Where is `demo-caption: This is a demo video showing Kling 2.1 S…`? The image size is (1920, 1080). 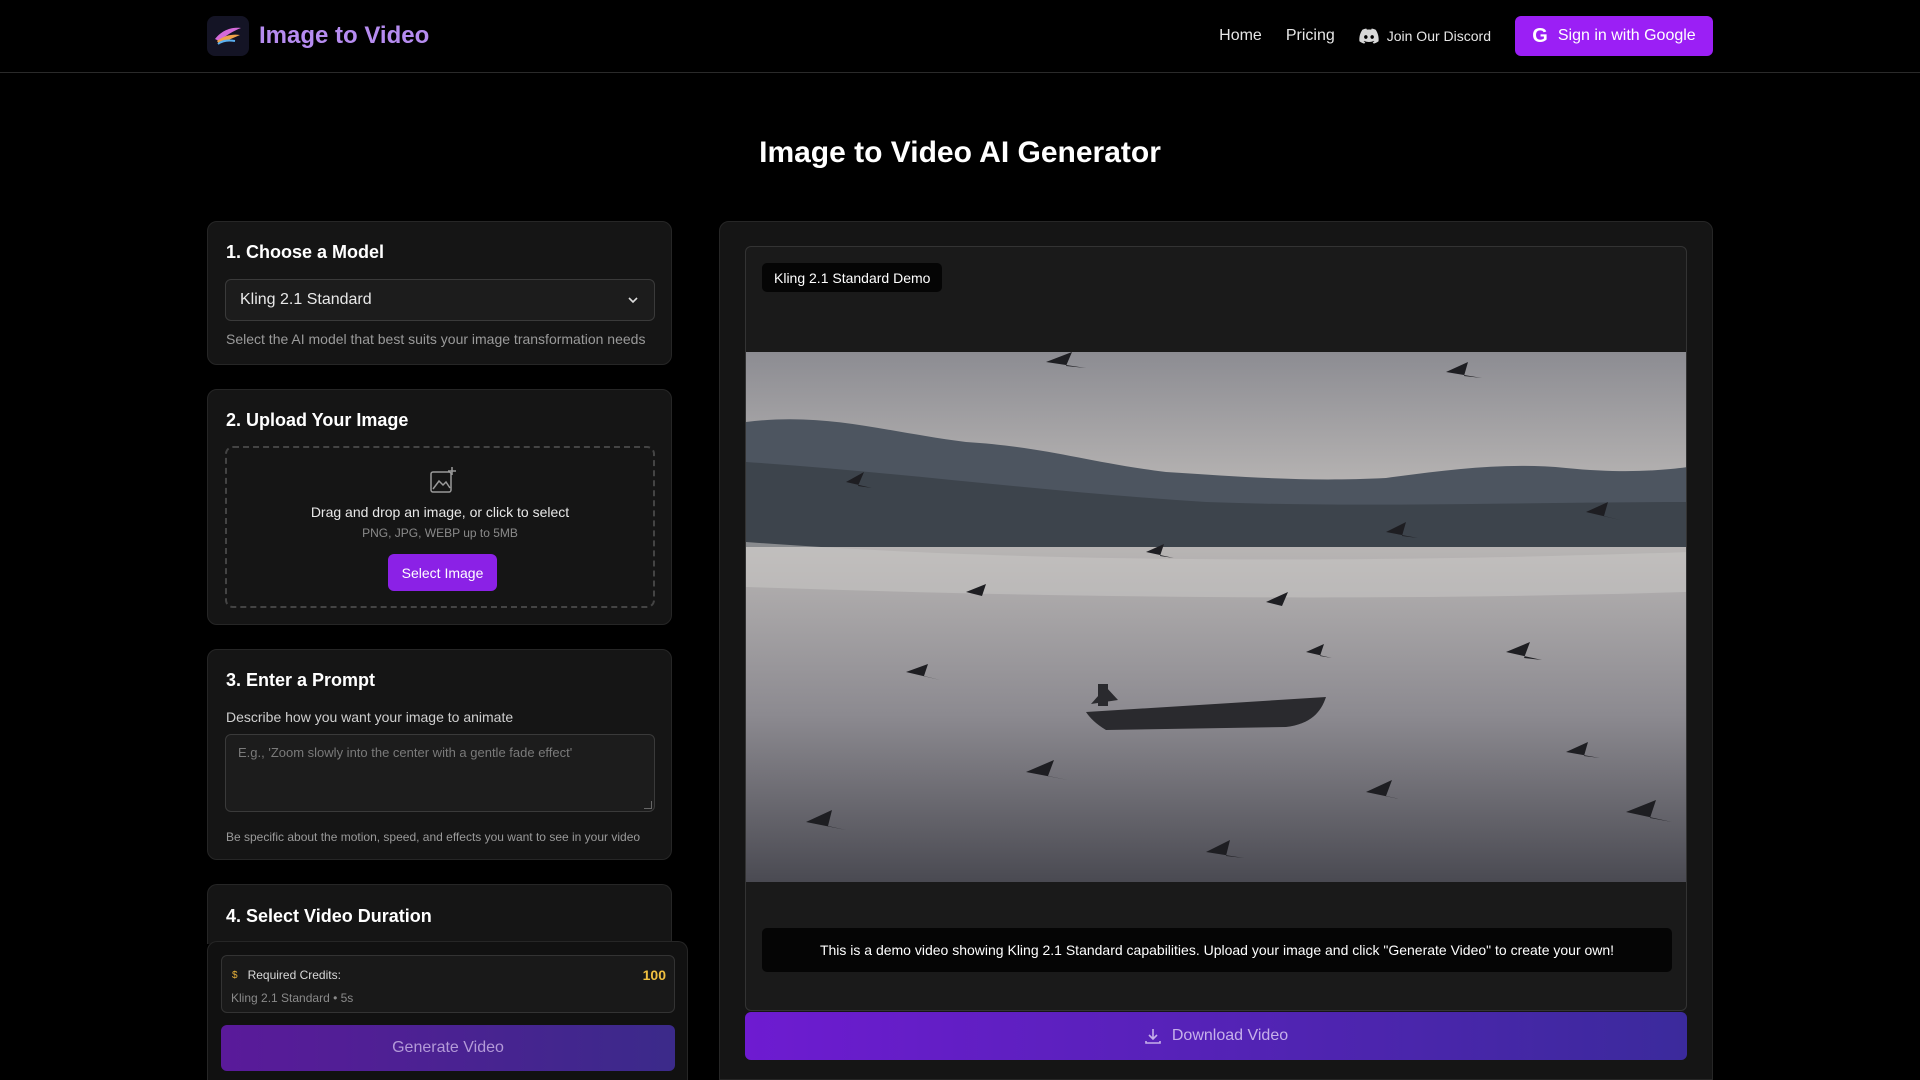
demo-caption: This is a demo video showing Kling 2.1 S… is located at coordinates (1217, 950).